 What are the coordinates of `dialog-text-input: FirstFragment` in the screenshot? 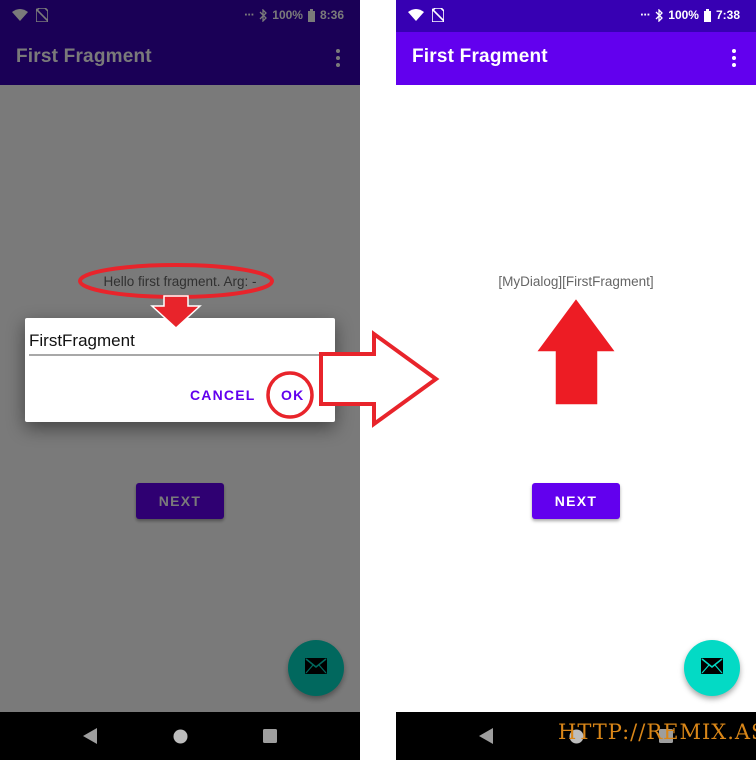 It's located at (180, 343).